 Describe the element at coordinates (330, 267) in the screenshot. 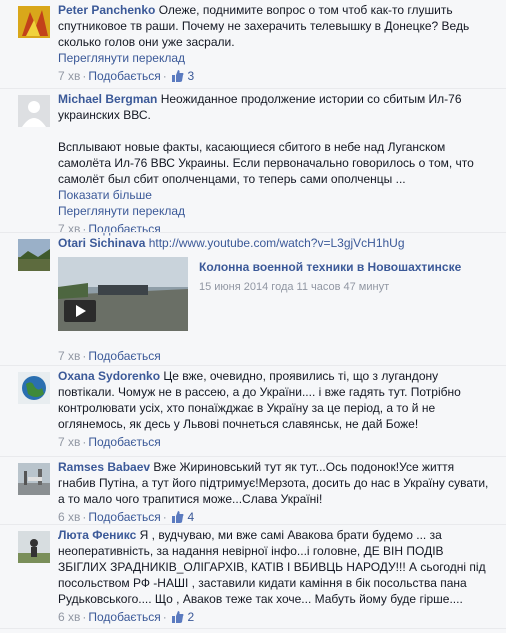

I see `video-title: Колонна военной техники в Новошахтинске` at that location.